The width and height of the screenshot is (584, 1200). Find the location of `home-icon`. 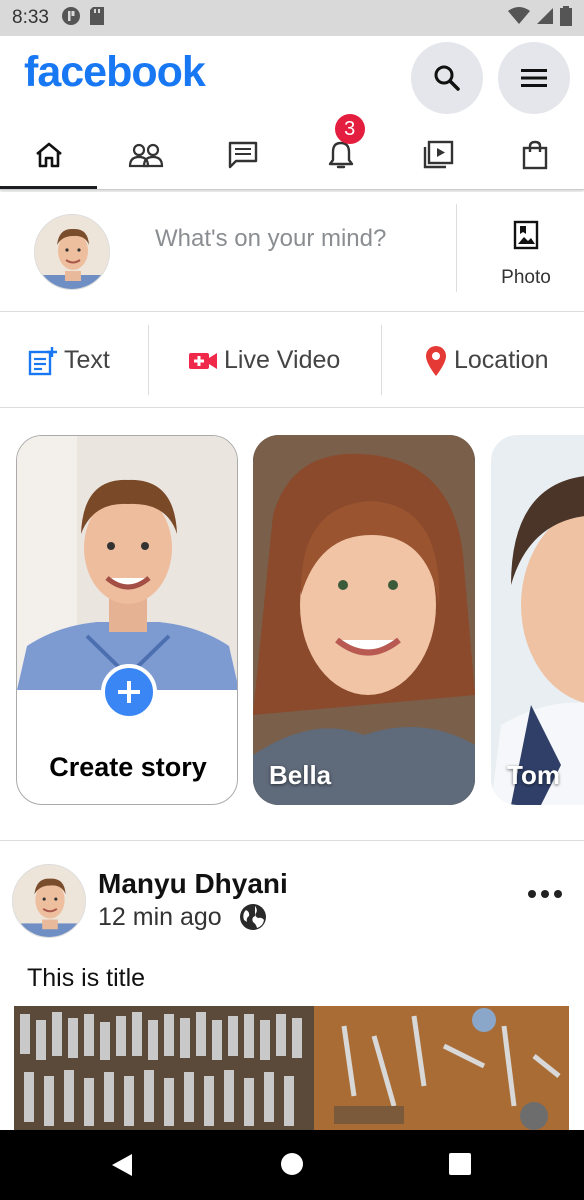

home-icon is located at coordinates (48, 154).